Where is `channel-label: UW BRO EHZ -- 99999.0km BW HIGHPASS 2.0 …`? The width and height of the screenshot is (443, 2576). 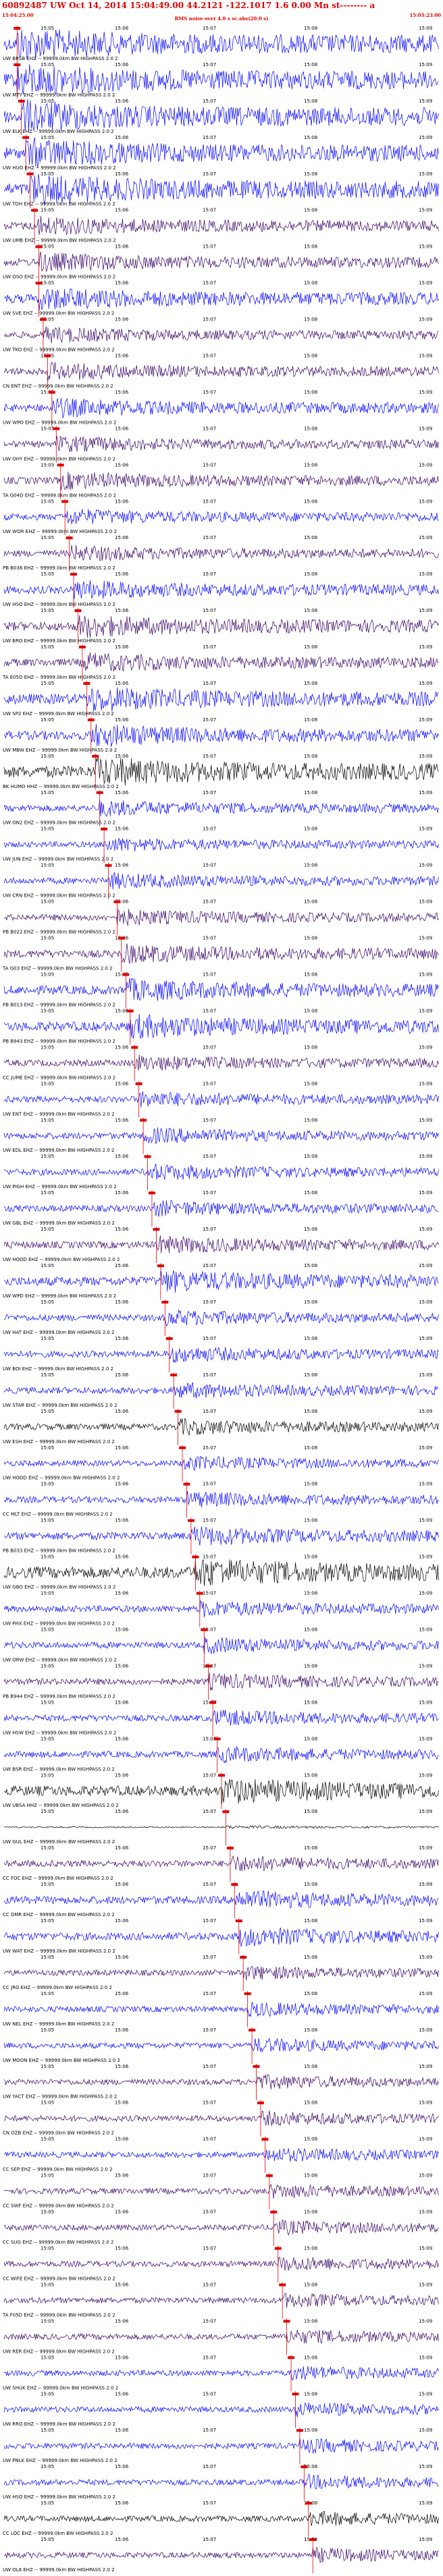 channel-label: UW BRO EHZ -- 99999.0km BW HIGHPASS 2.0 … is located at coordinates (59, 641).